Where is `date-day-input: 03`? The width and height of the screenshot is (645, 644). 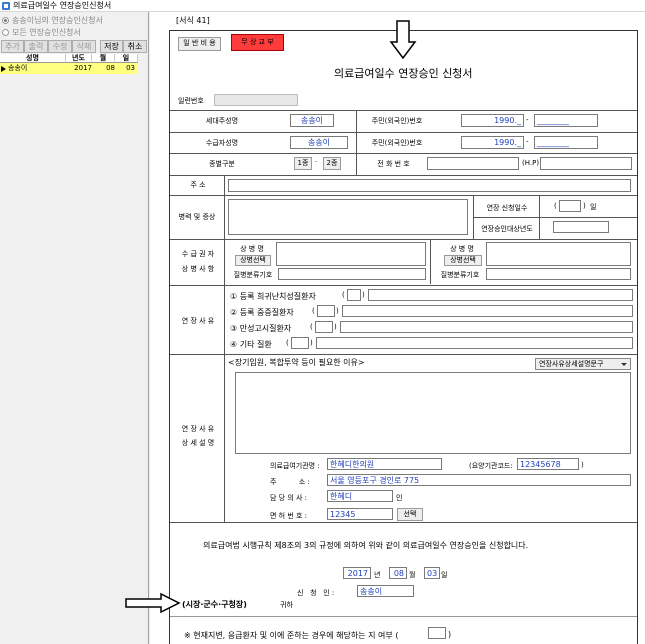 date-day-input: 03 is located at coordinates (432, 573).